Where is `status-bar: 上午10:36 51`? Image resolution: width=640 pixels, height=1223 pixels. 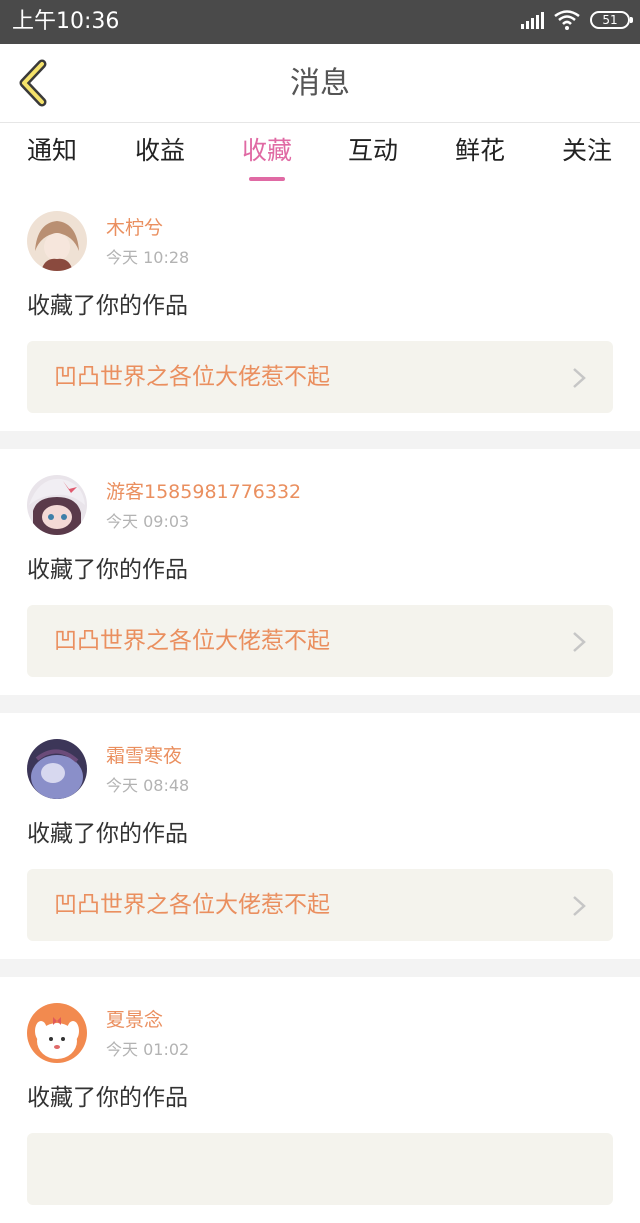 status-bar: 上午10:36 51 is located at coordinates (320, 22).